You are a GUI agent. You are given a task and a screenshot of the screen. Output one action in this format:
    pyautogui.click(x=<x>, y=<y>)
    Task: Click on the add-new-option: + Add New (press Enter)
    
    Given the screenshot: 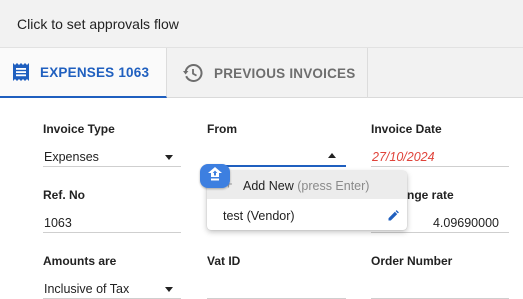 What is the action you would take?
    pyautogui.click(x=307, y=185)
    